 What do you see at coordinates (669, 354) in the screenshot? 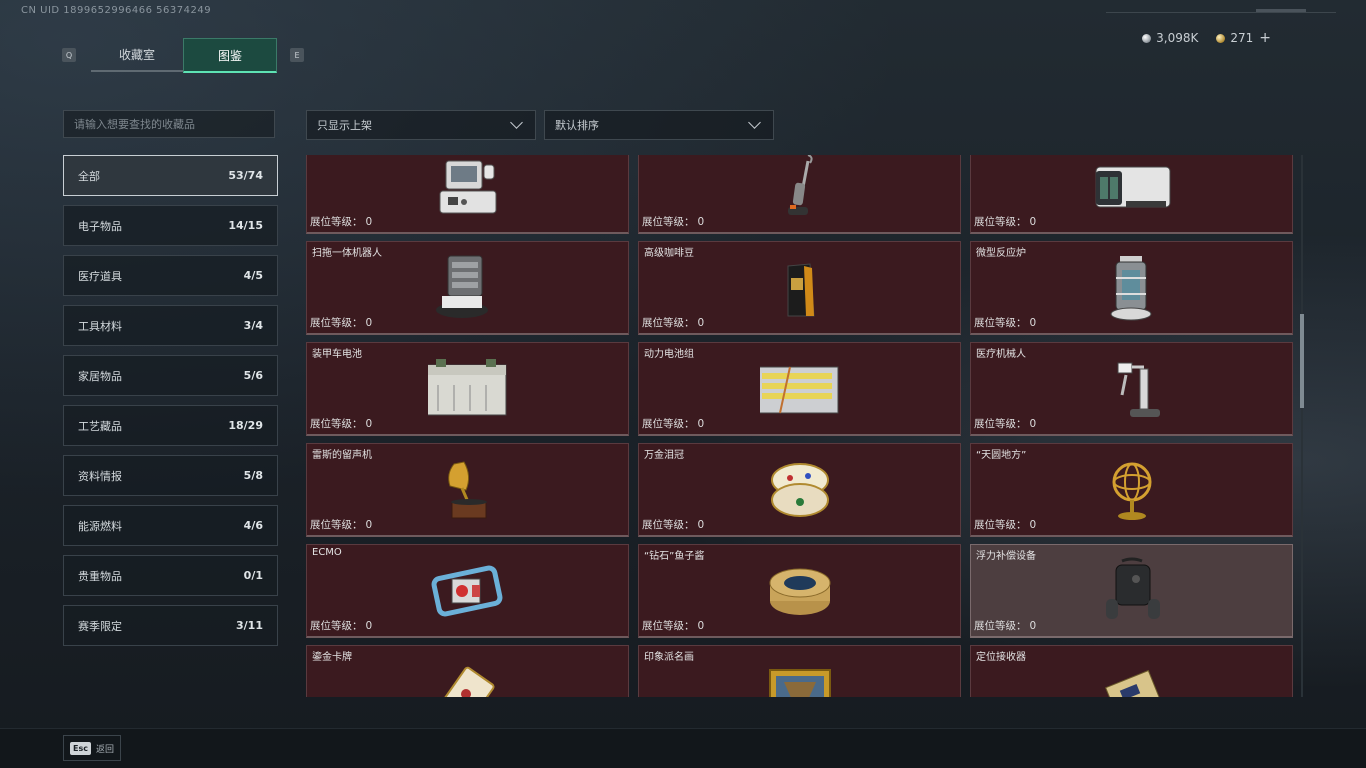
I see `item-name: 动力电池组` at bounding box center [669, 354].